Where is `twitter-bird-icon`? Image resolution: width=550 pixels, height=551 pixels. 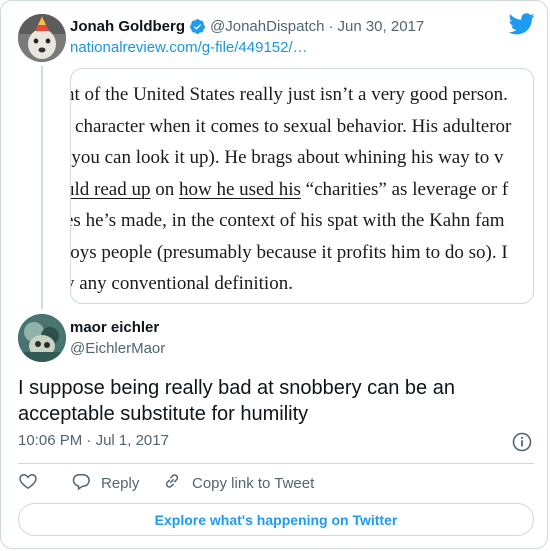 twitter-bird-icon is located at coordinates (521, 24).